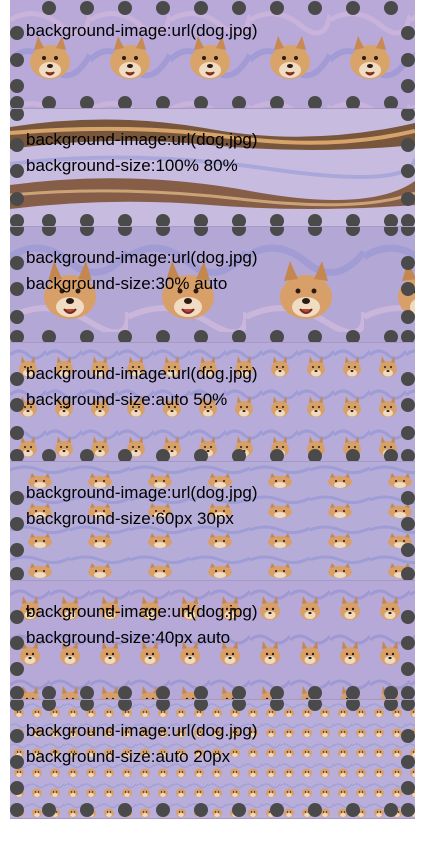 The image size is (425, 841). What do you see at coordinates (127, 399) in the screenshot?
I see `css-rule-size: background-size:auto 50%` at bounding box center [127, 399].